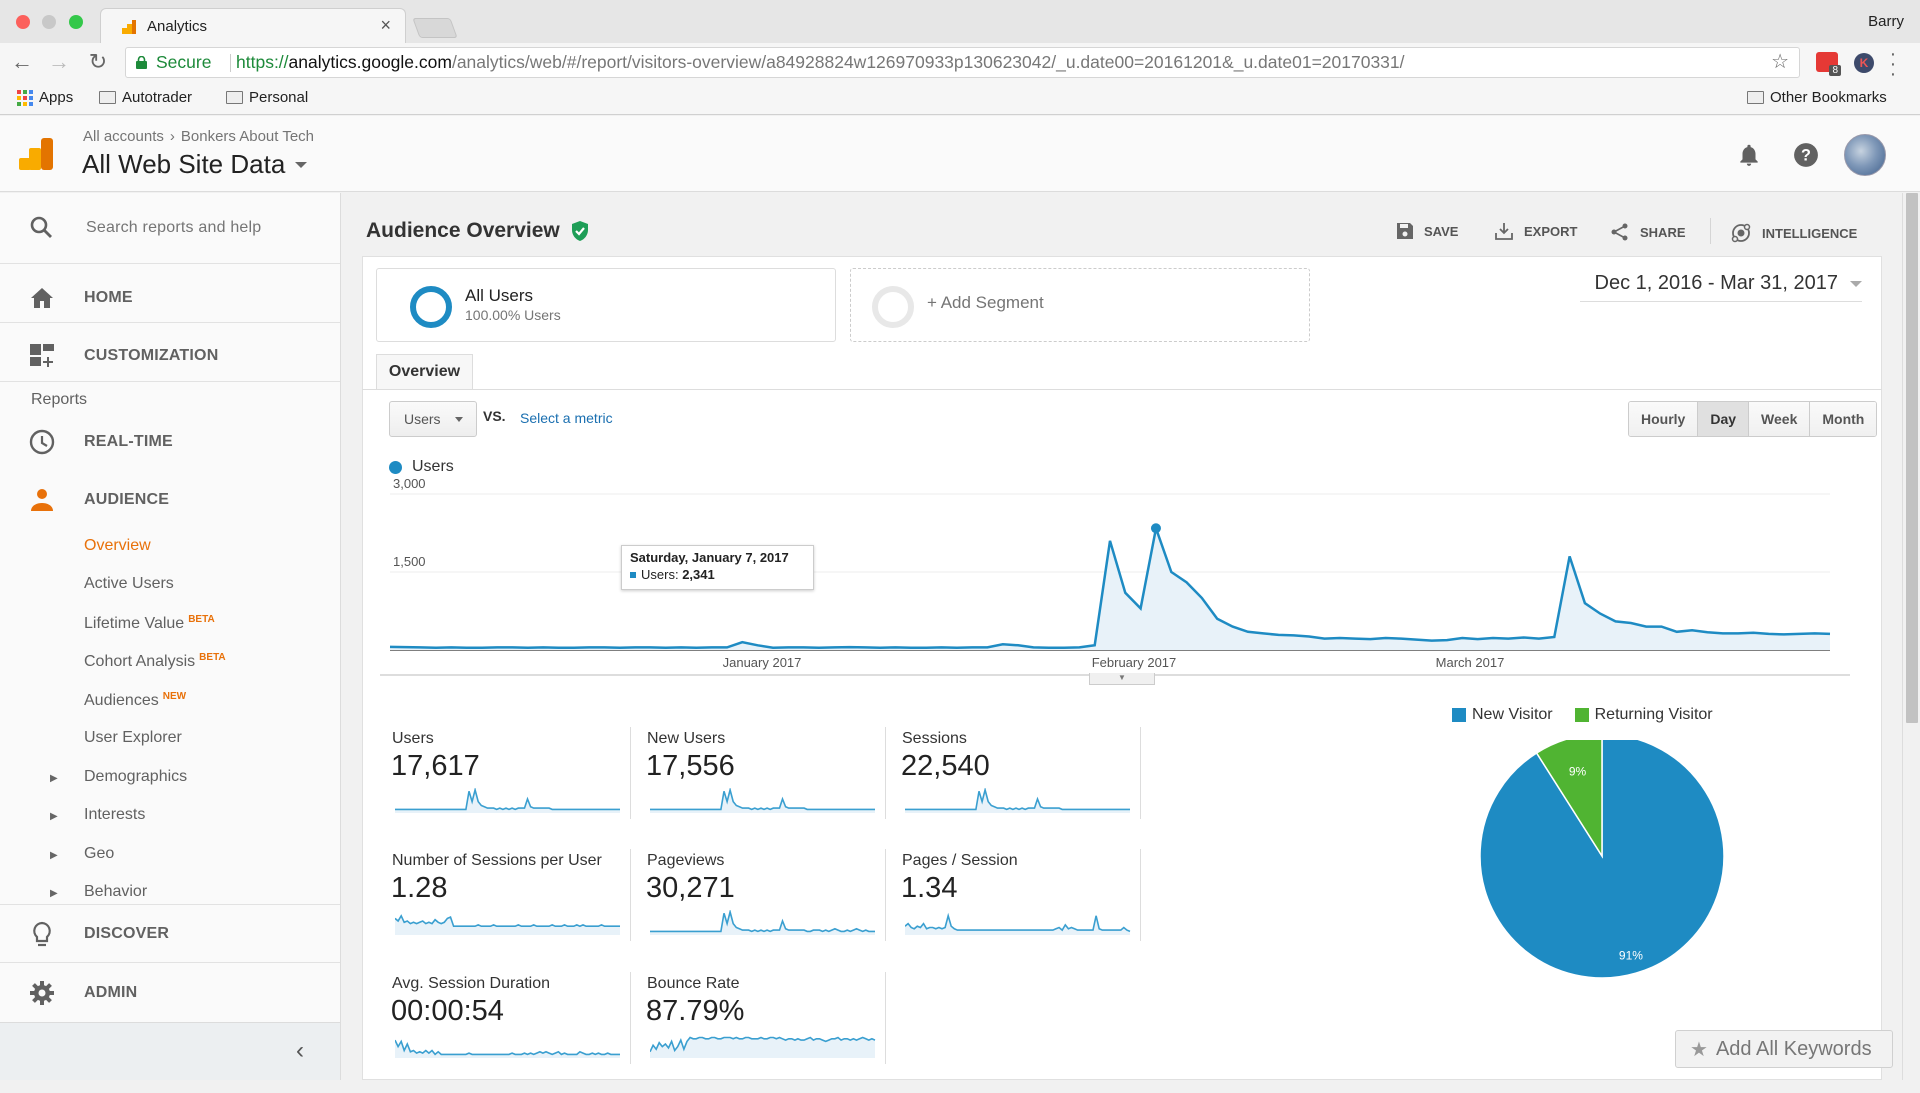 This screenshot has height=1093, width=1920. What do you see at coordinates (145, 97) in the screenshot?
I see `bookmark-autotrader: Autotrader` at bounding box center [145, 97].